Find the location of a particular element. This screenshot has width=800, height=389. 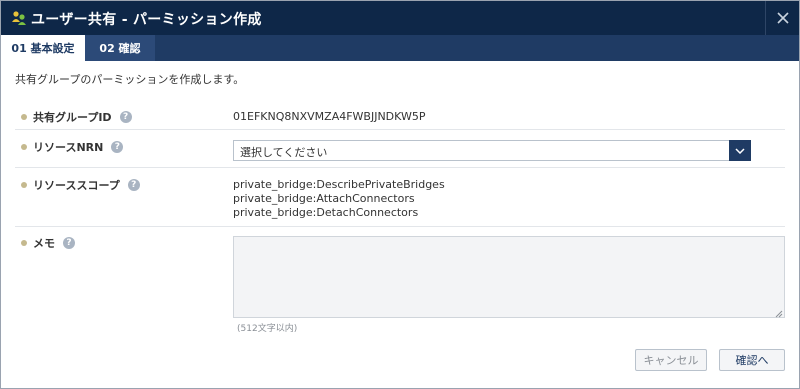

close-button is located at coordinates (782, 18).